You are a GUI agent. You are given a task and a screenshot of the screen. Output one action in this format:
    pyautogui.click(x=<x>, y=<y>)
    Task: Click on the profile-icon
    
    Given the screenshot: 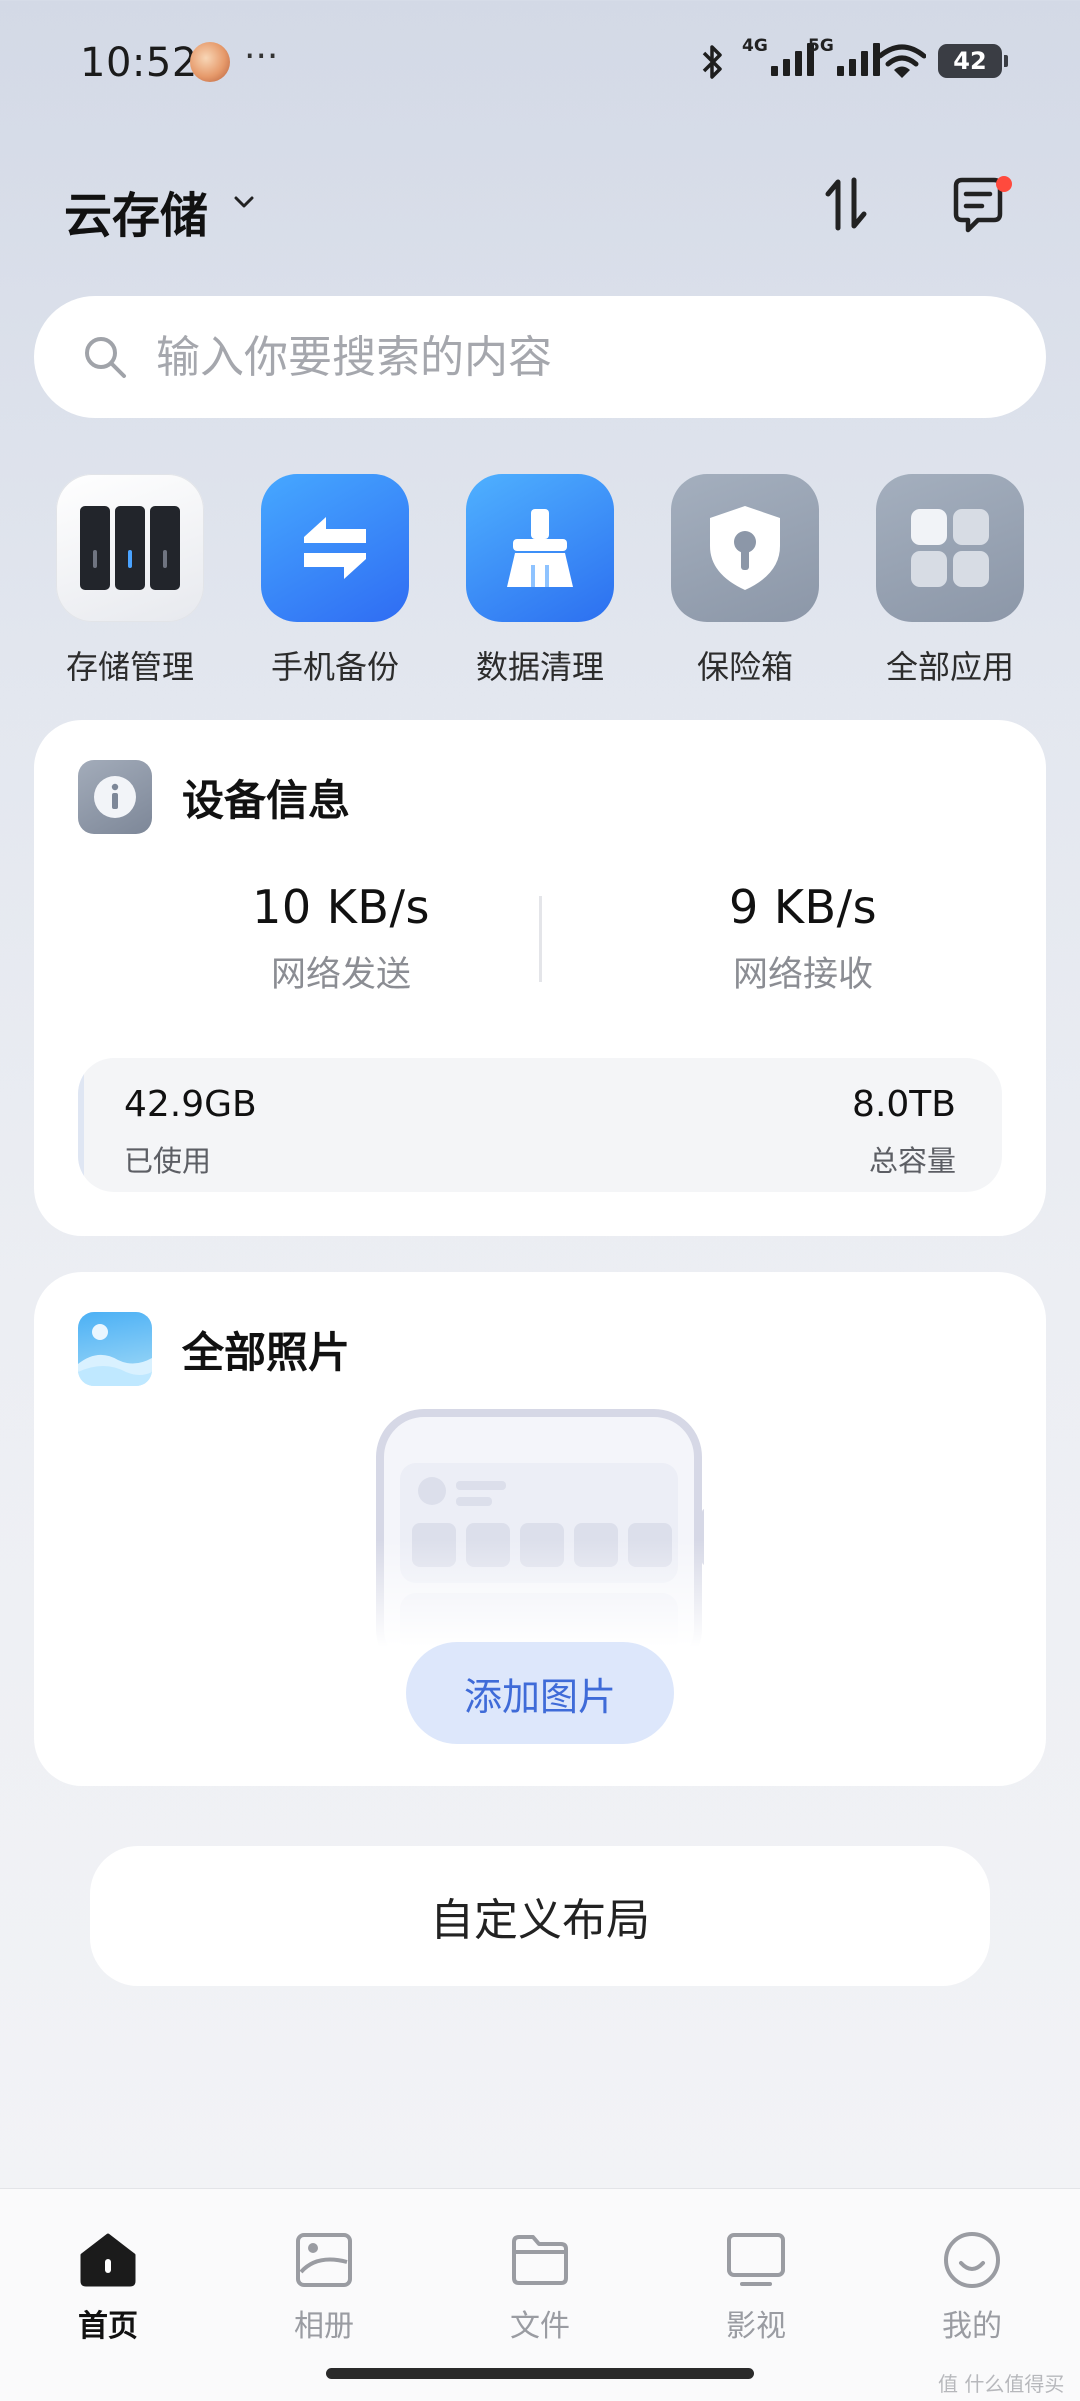 What is the action you would take?
    pyautogui.click(x=972, y=2260)
    